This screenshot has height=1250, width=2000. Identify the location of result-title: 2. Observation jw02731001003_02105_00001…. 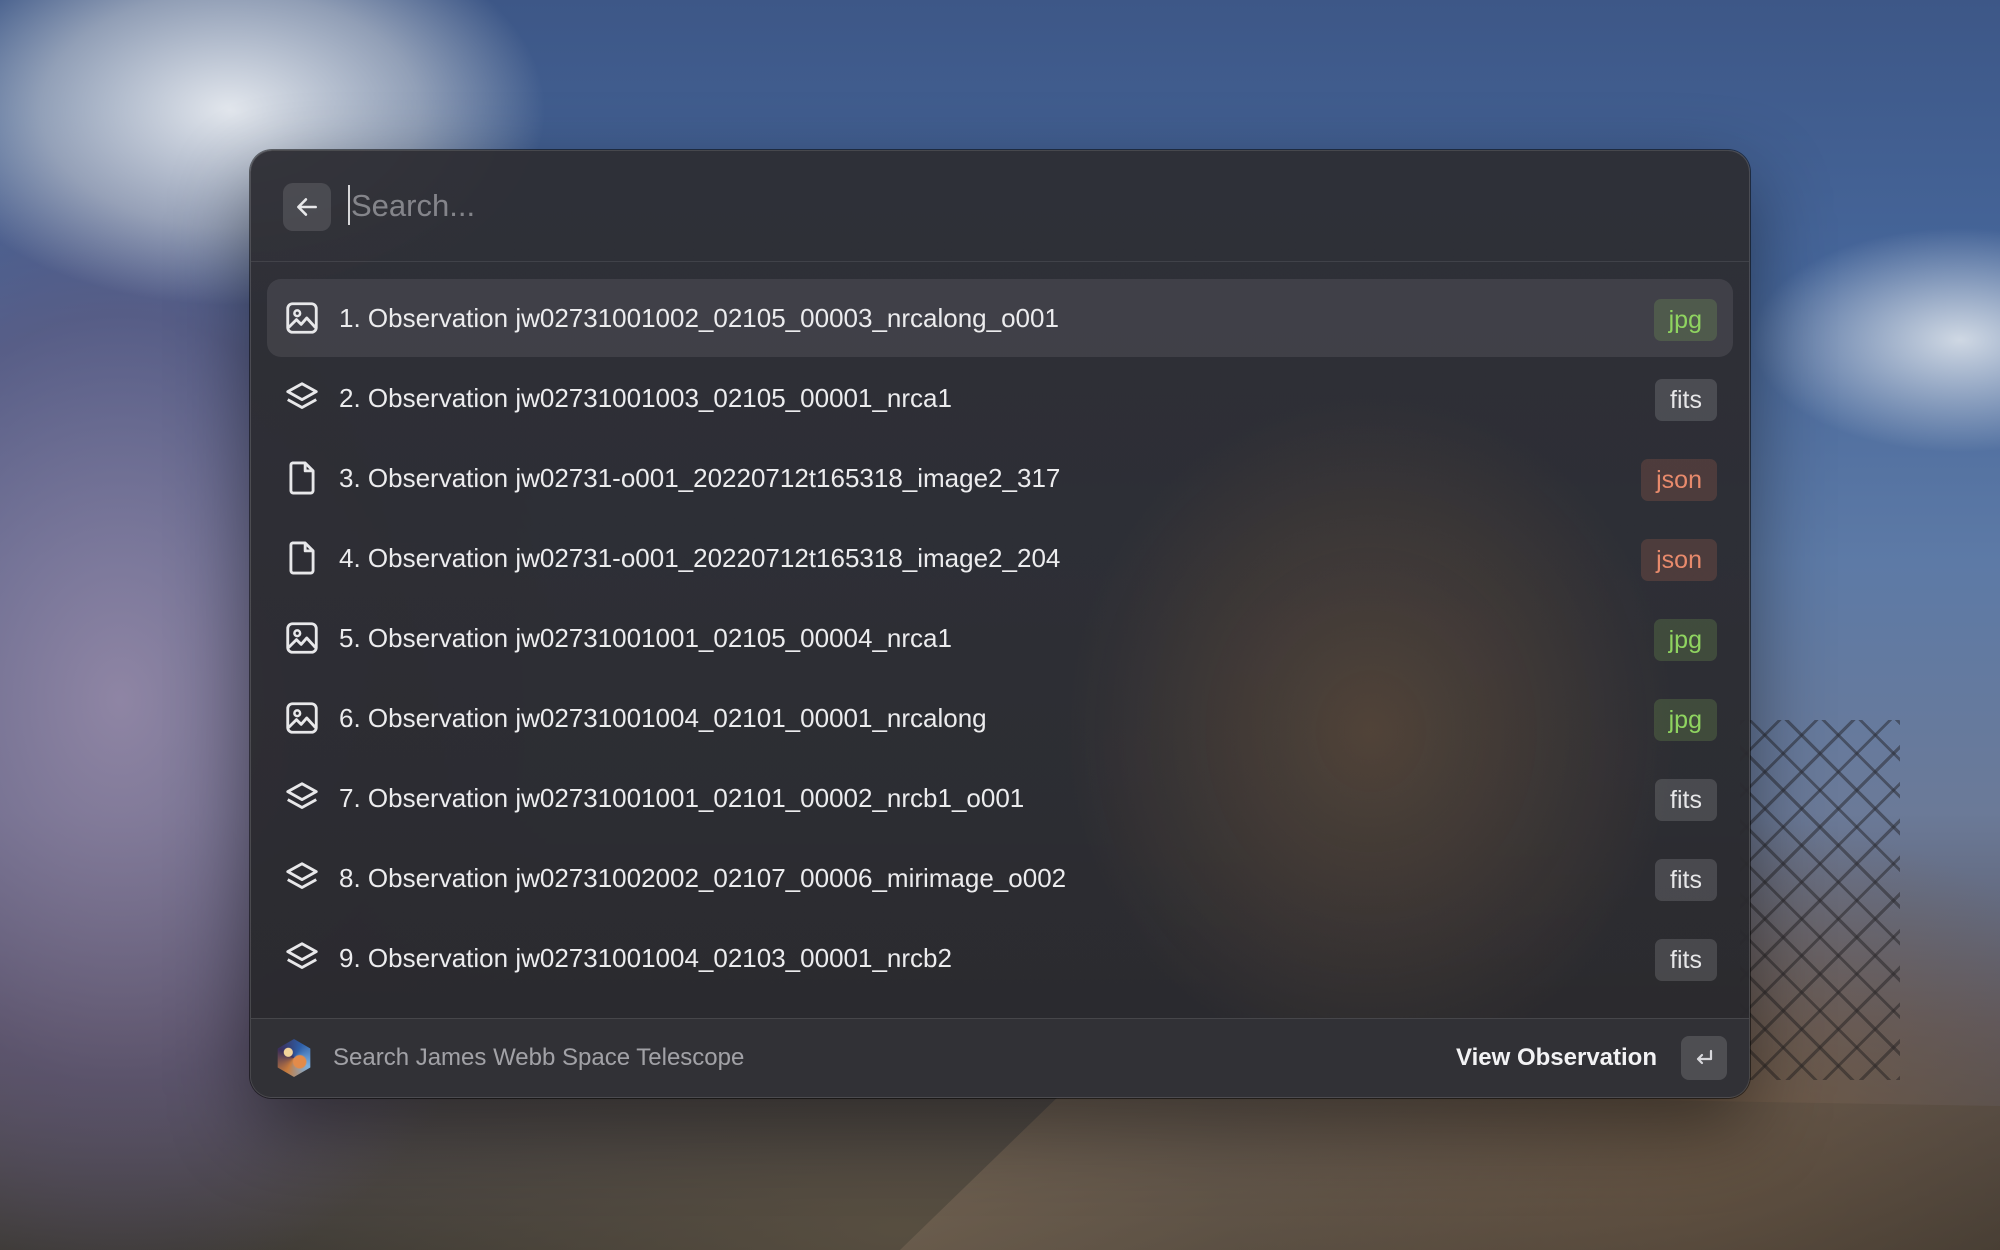
(645, 398).